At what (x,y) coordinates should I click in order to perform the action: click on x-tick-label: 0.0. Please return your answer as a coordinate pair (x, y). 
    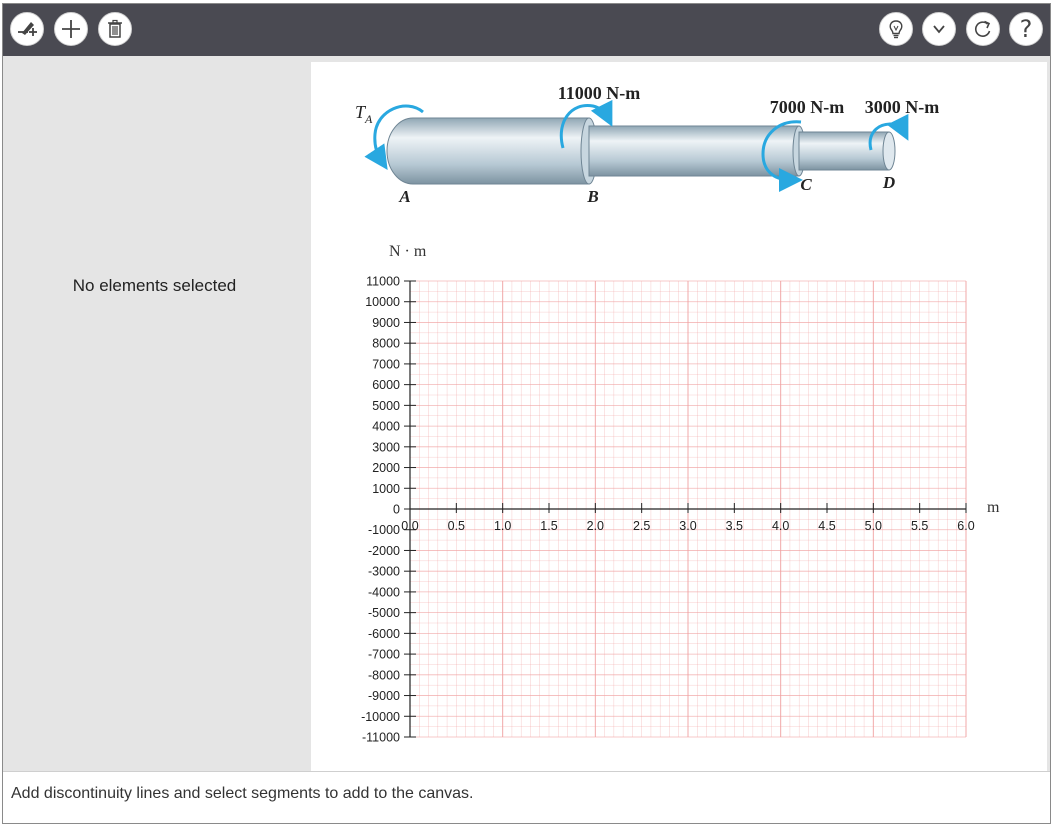
    Looking at the image, I should click on (409, 526).